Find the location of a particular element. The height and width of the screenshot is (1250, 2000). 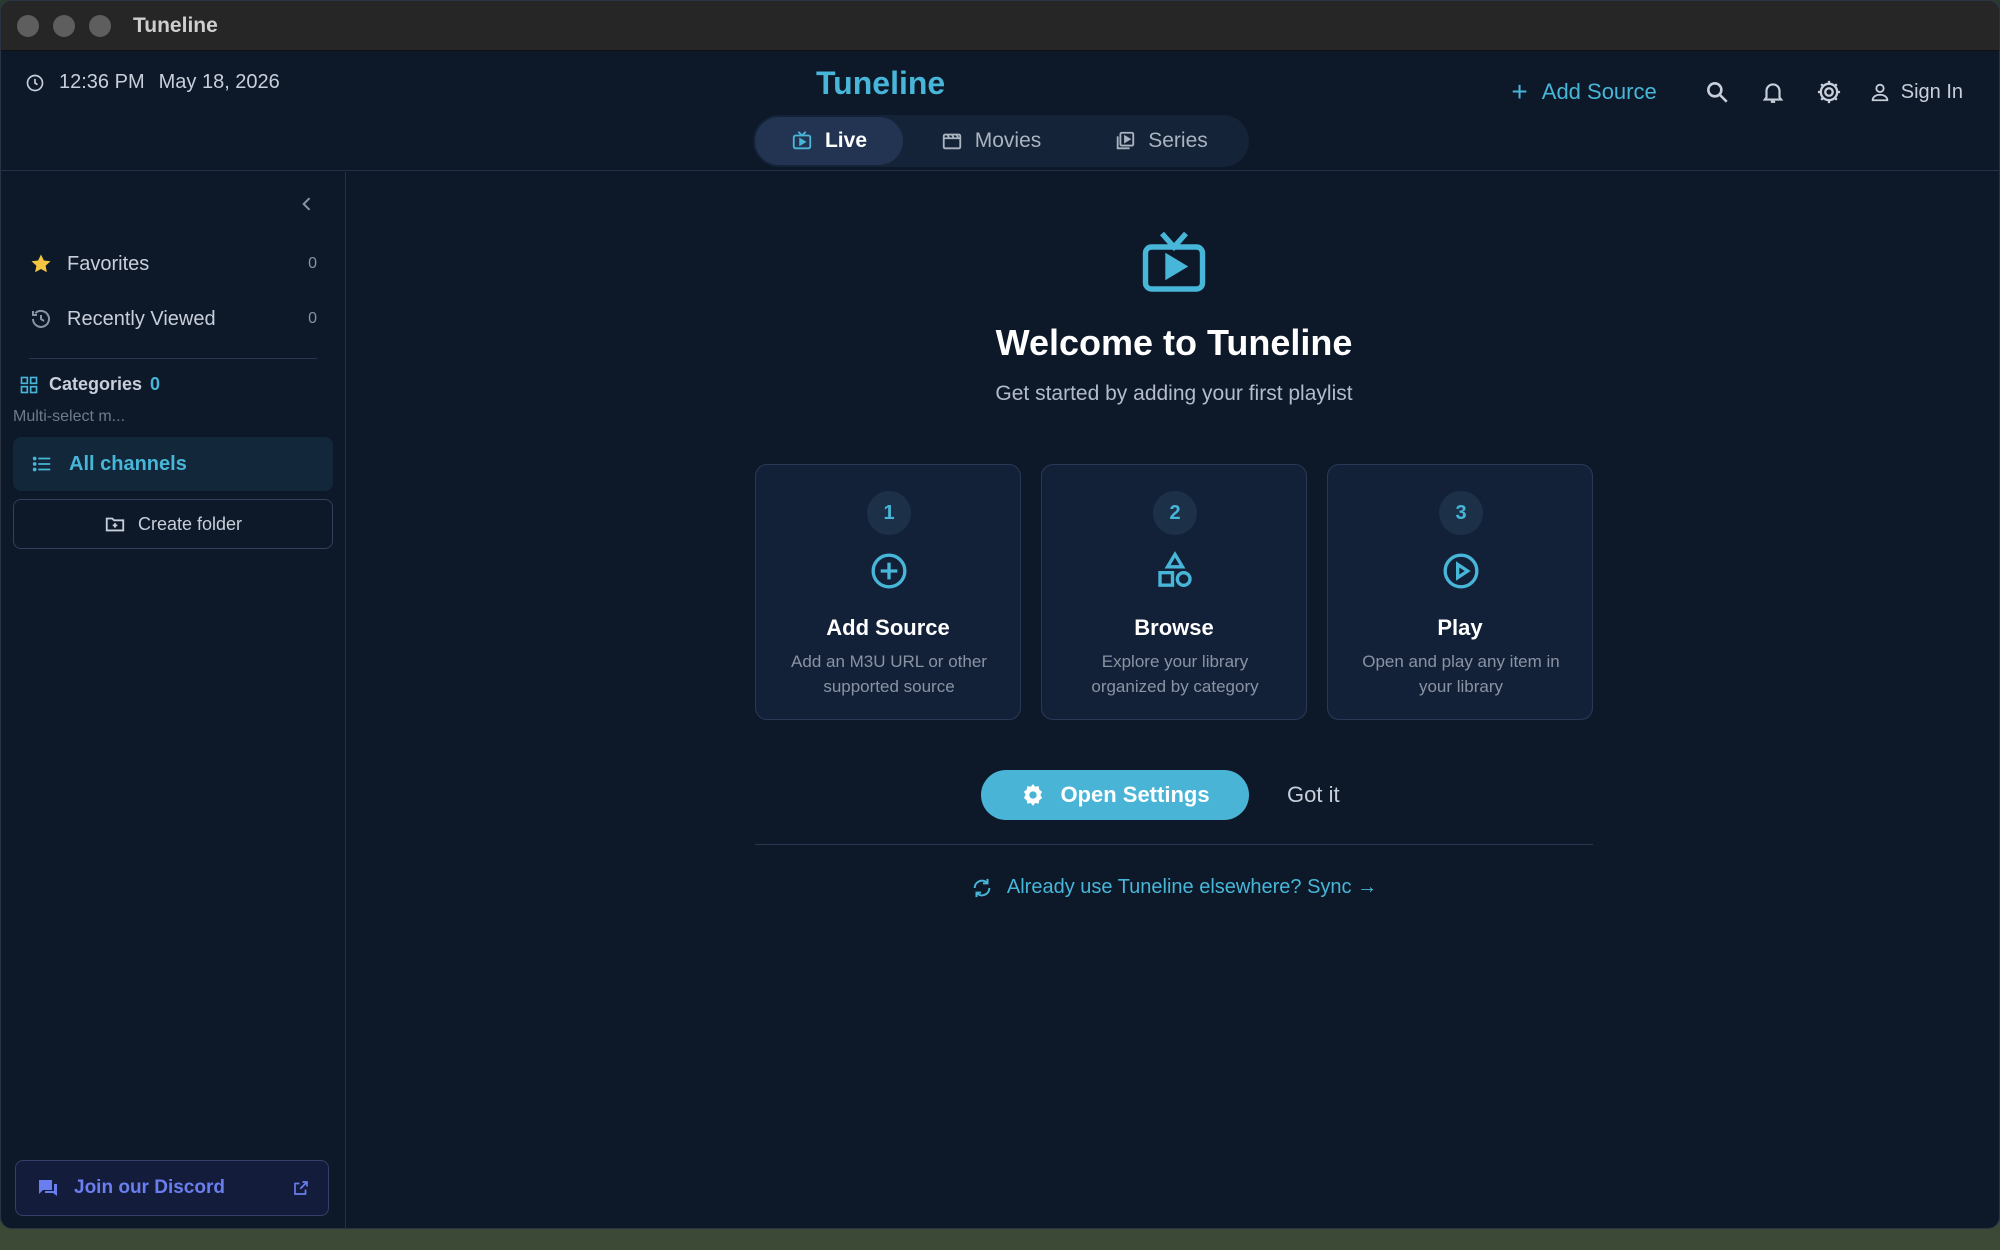

sidebar-item-favorites: Favorites 0 is located at coordinates (174, 264).